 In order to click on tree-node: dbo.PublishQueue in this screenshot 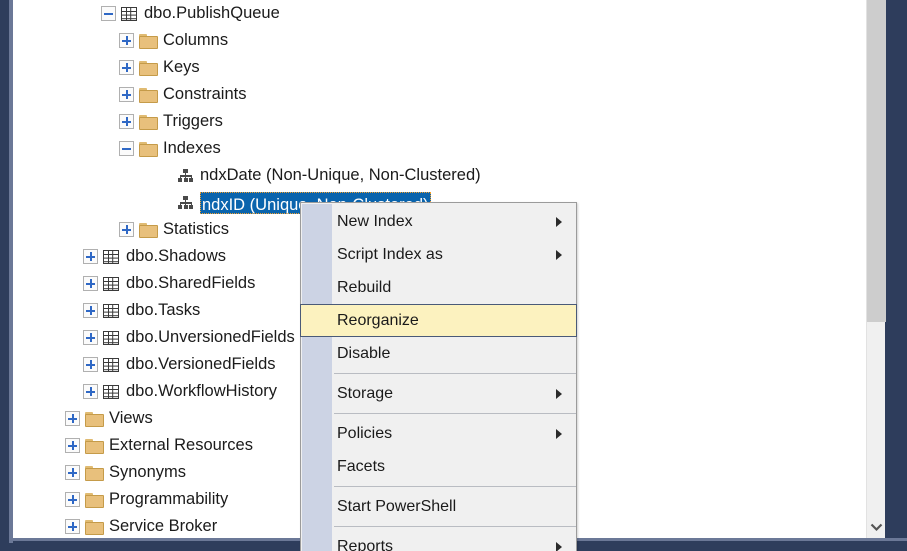, I will do `click(439, 13)`.